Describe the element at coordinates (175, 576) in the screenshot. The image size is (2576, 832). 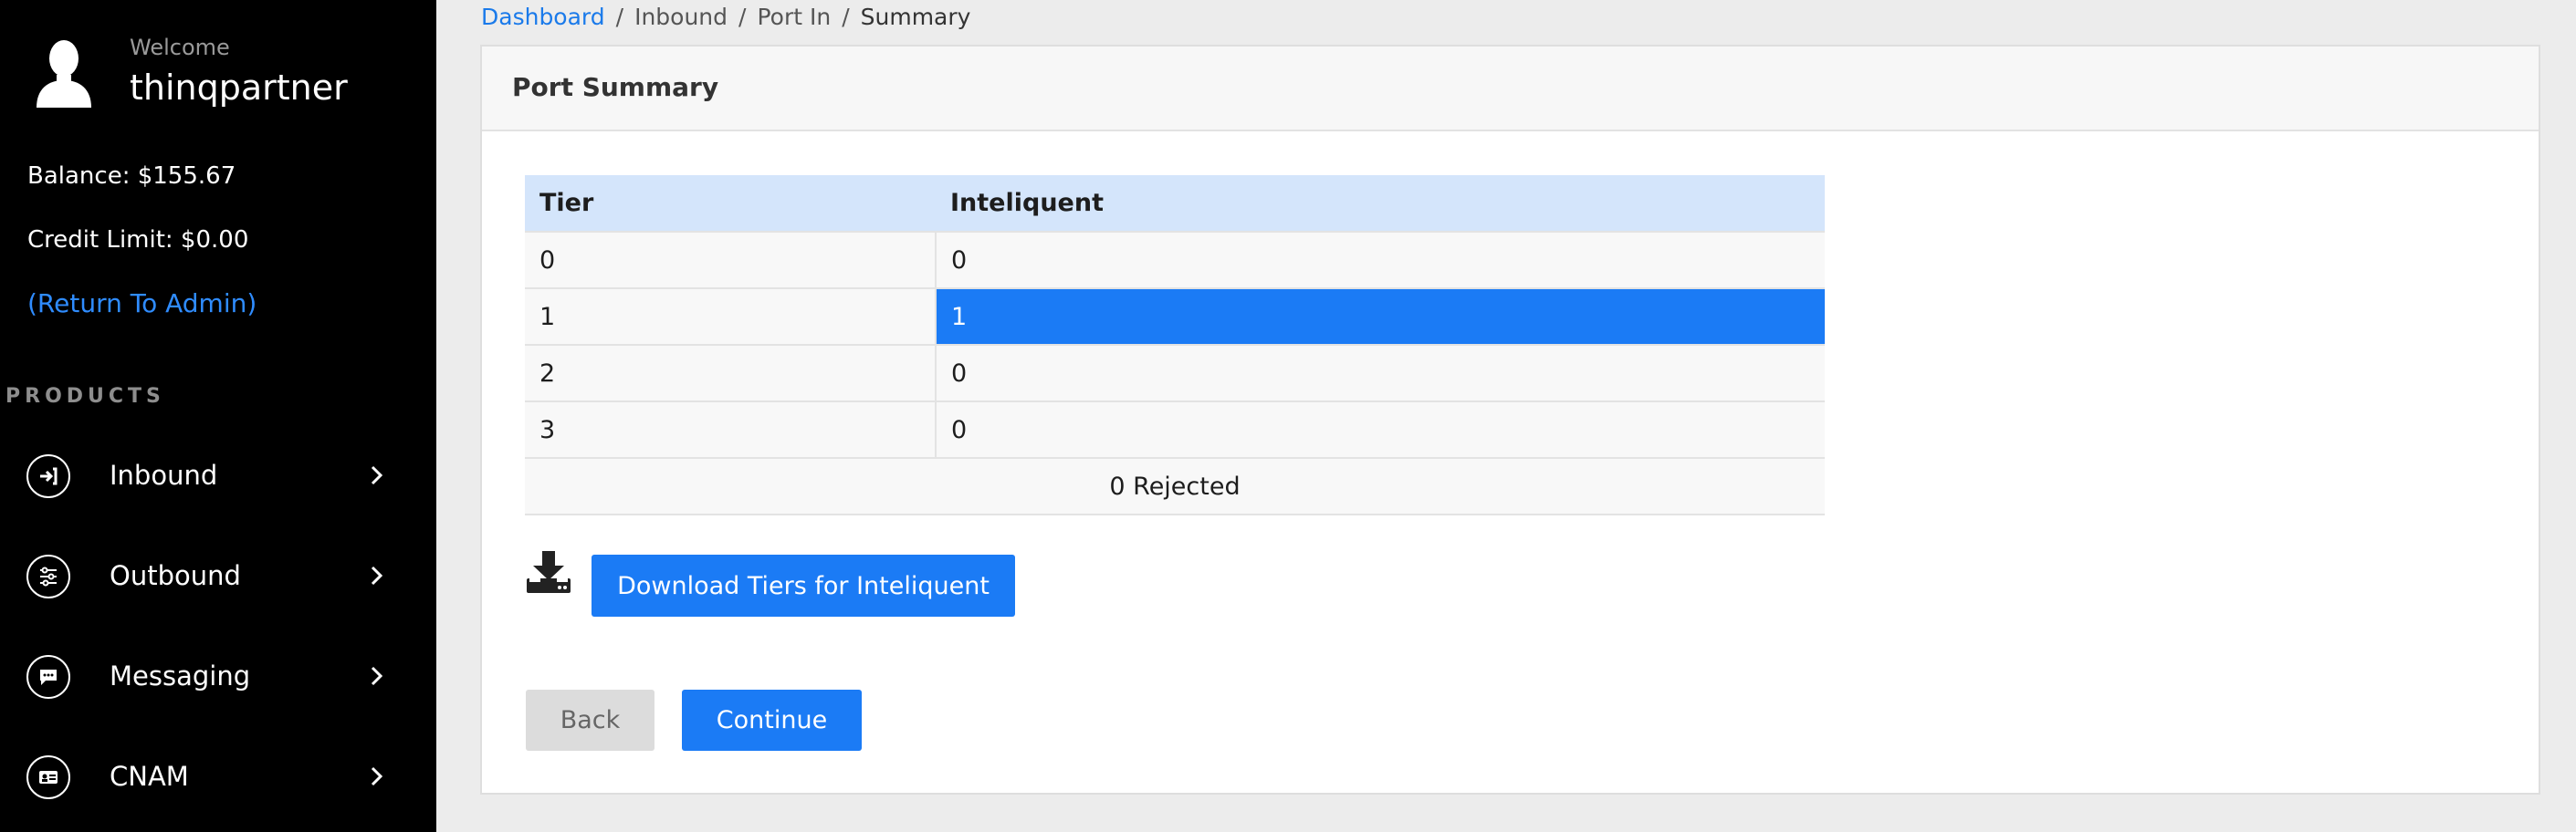
I see `sidebar-item-label: Outbound` at that location.